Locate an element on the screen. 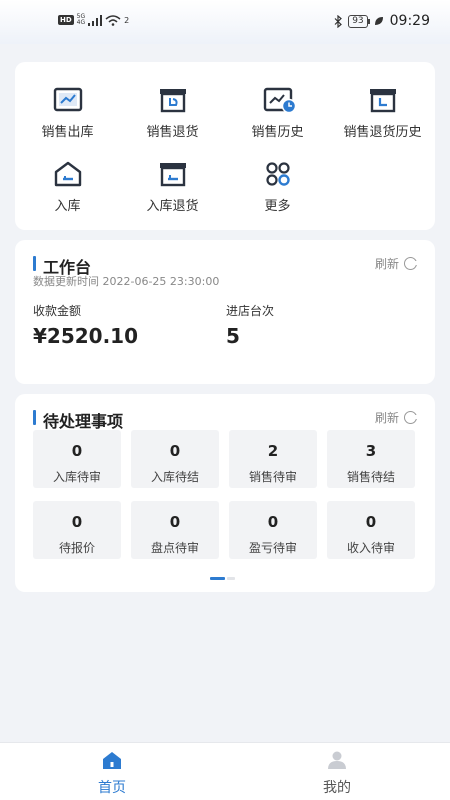 This screenshot has height=800, width=450. menu-sales-return-history: 销售退货历史 is located at coordinates (382, 113).